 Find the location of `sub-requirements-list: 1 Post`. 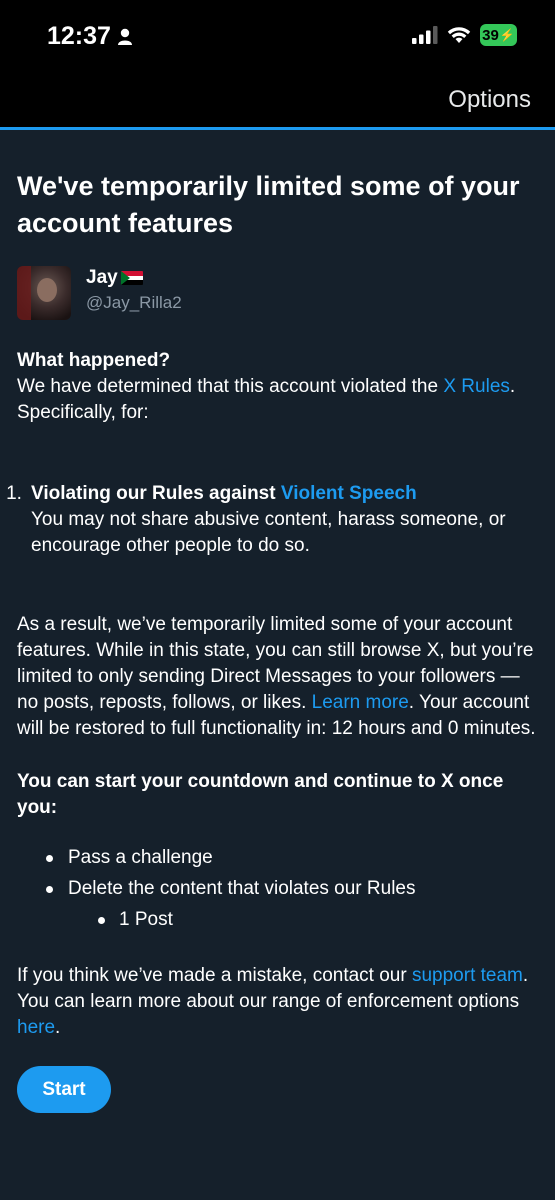

sub-requirements-list: 1 Post is located at coordinates (279, 919).